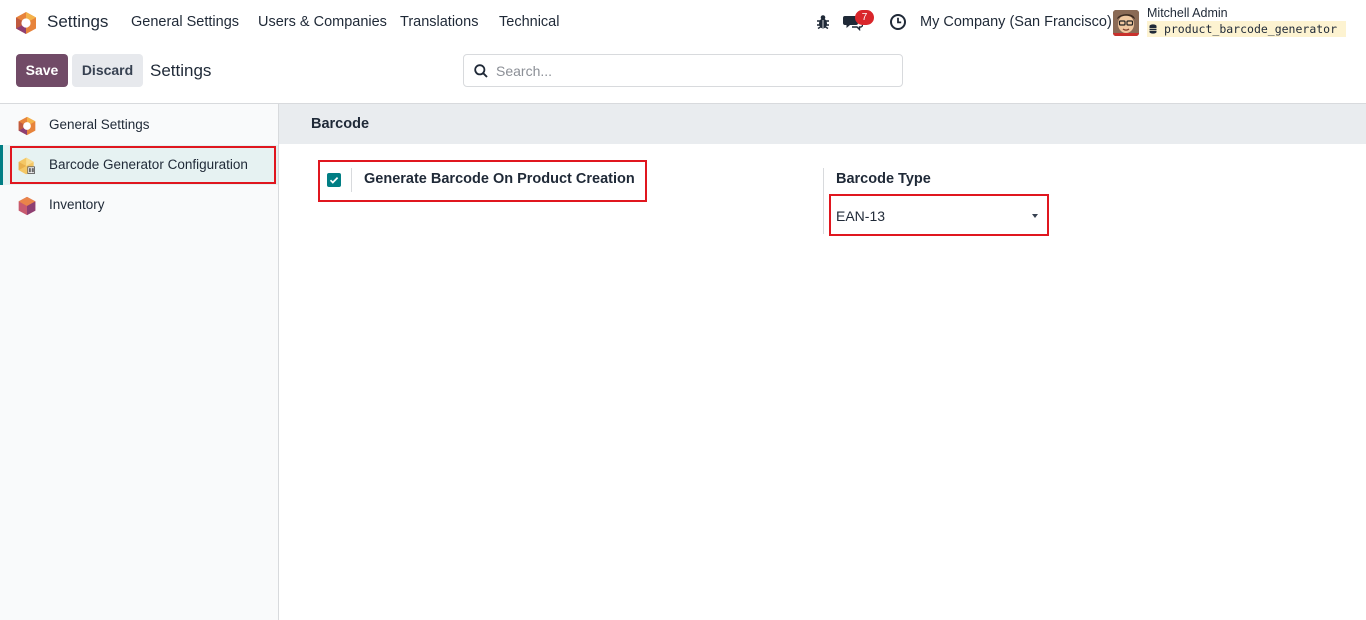 The width and height of the screenshot is (1366, 620). I want to click on messages-count-badge: 7, so click(864, 17).